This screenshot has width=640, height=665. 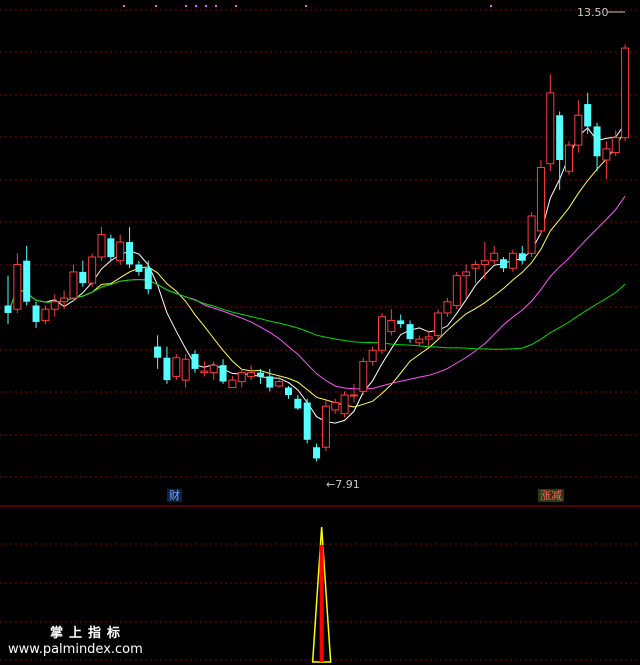 I want to click on watermark: 掌上指标 www.palmindex.com, so click(x=75, y=642).